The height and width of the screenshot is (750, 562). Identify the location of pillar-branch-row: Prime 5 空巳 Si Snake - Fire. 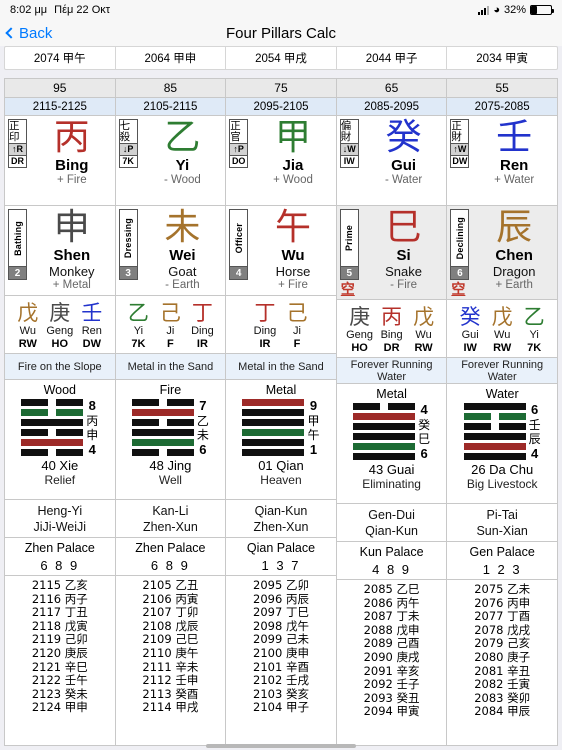
(391, 253).